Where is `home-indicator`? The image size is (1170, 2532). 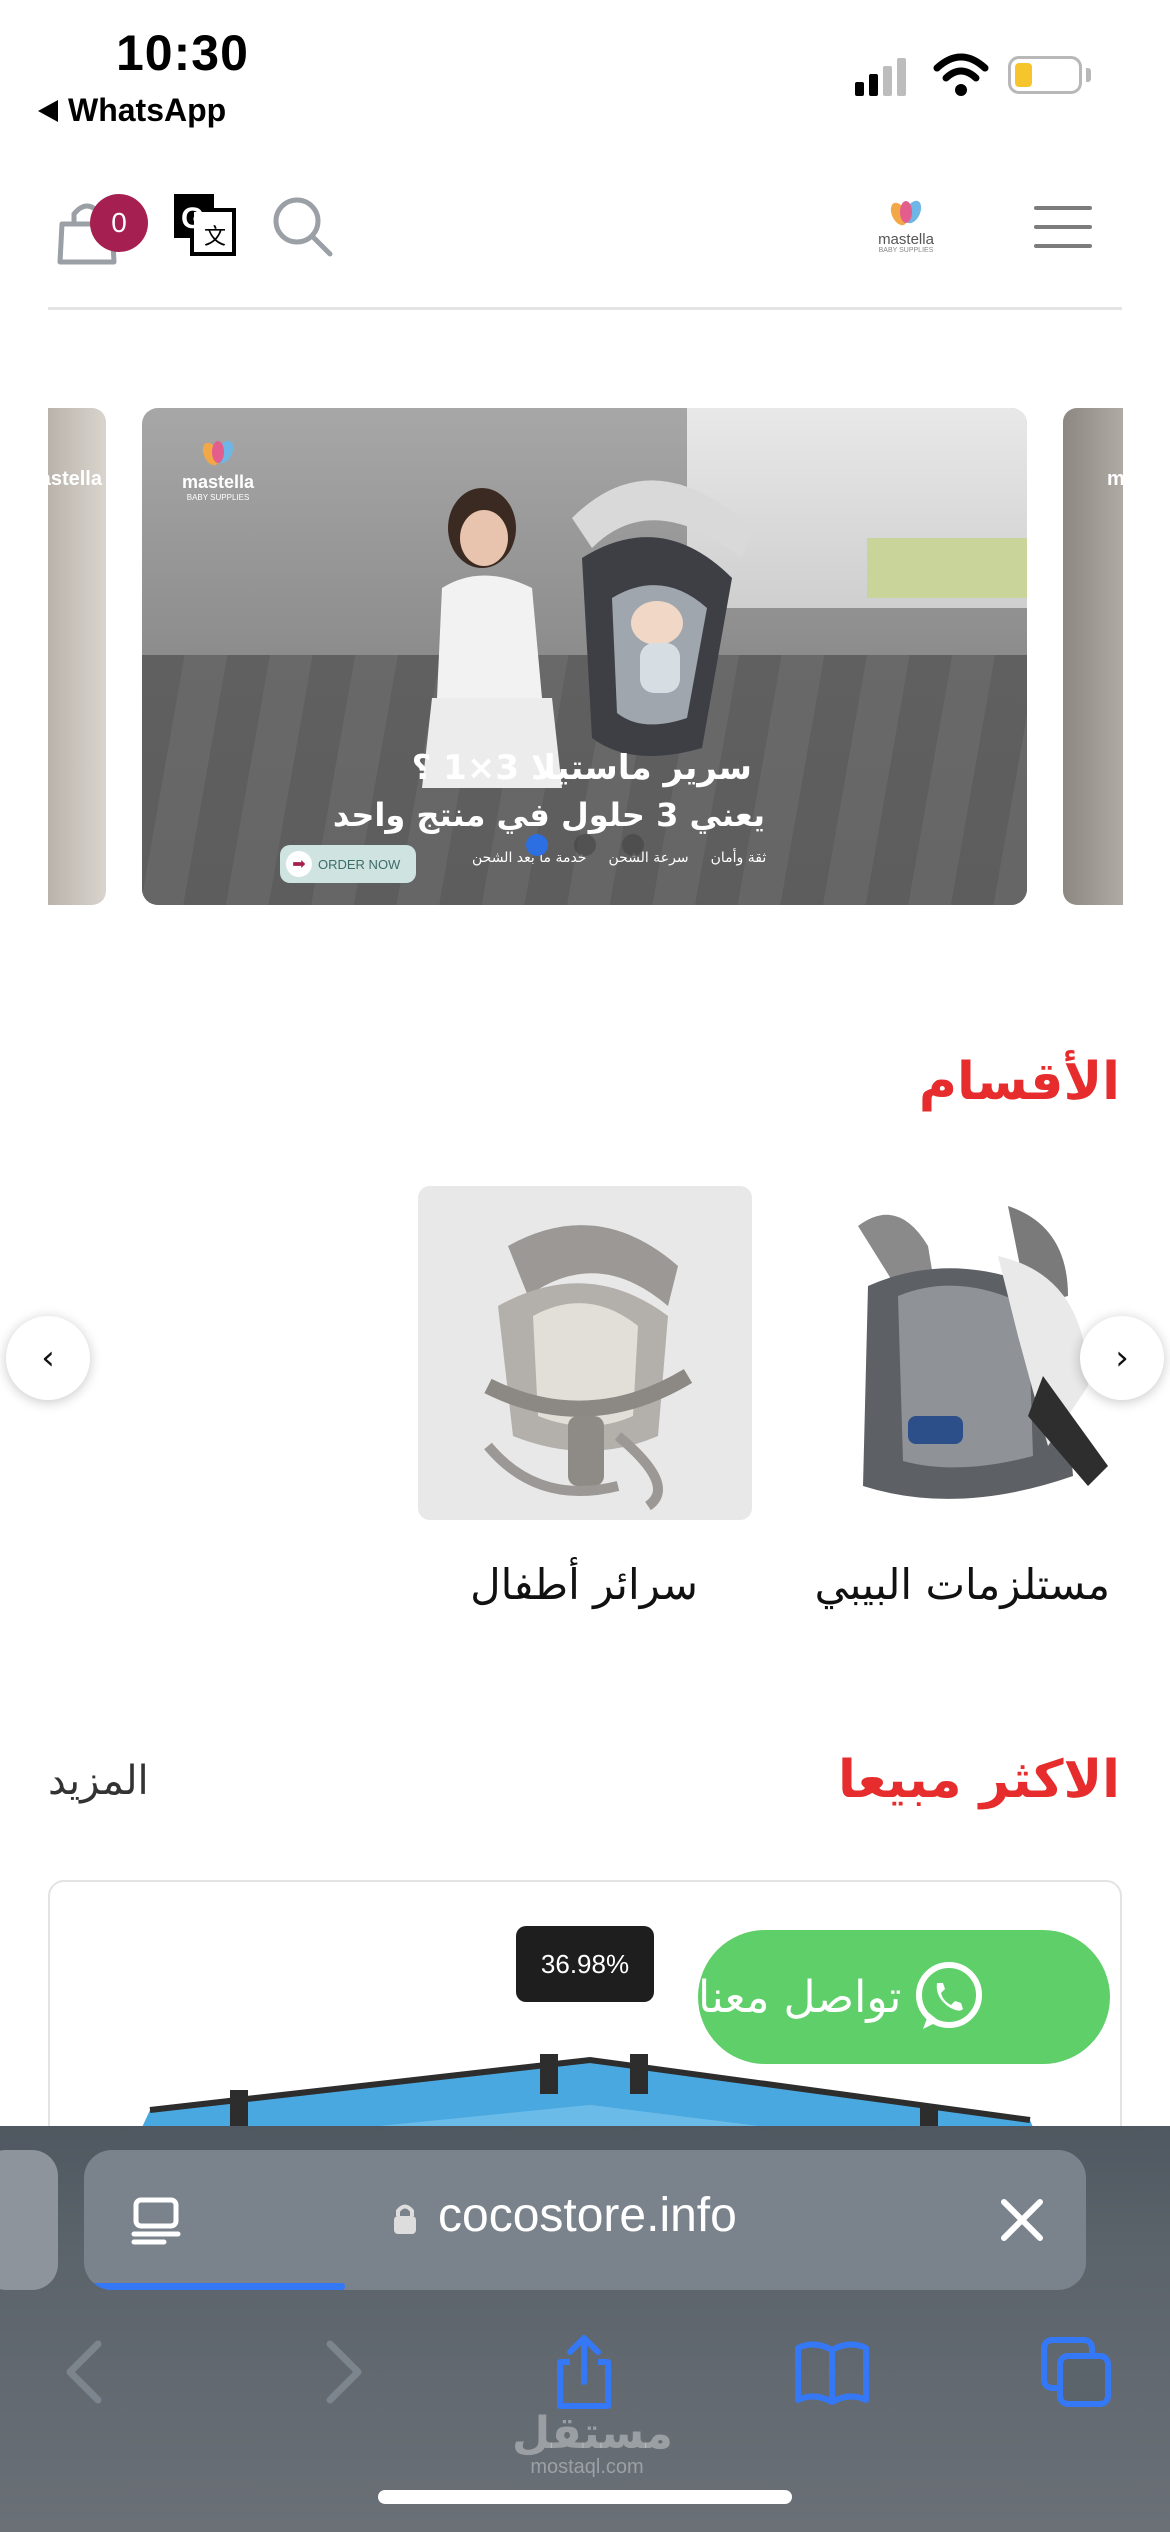 home-indicator is located at coordinates (585, 2497).